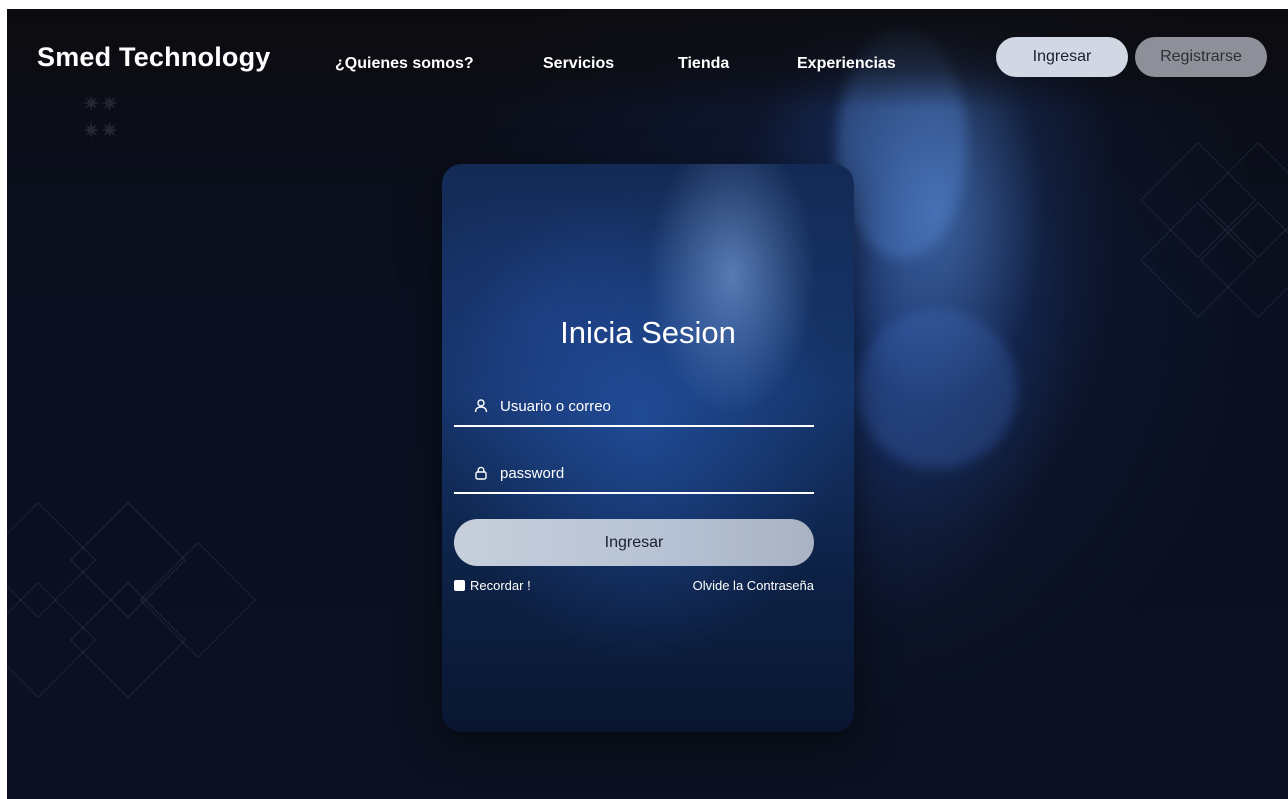 Image resolution: width=1288 pixels, height=799 pixels. Describe the element at coordinates (1201, 57) in the screenshot. I see `header-register-button: Registrarse` at that location.